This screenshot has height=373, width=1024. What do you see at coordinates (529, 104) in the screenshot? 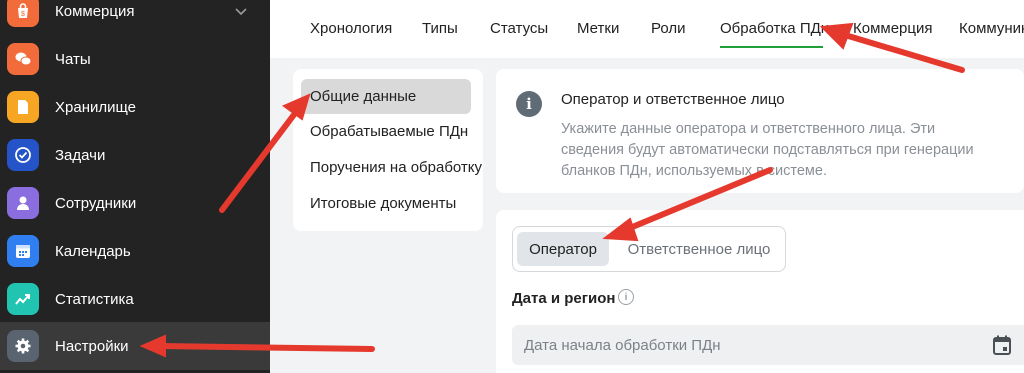
I see `info-icon: i` at bounding box center [529, 104].